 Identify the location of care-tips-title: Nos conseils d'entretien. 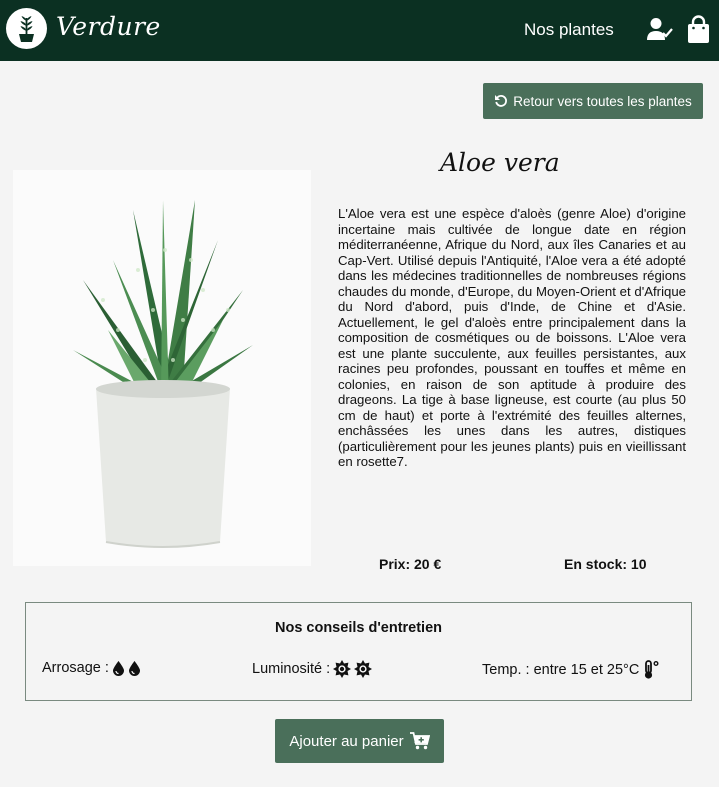
(358, 628).